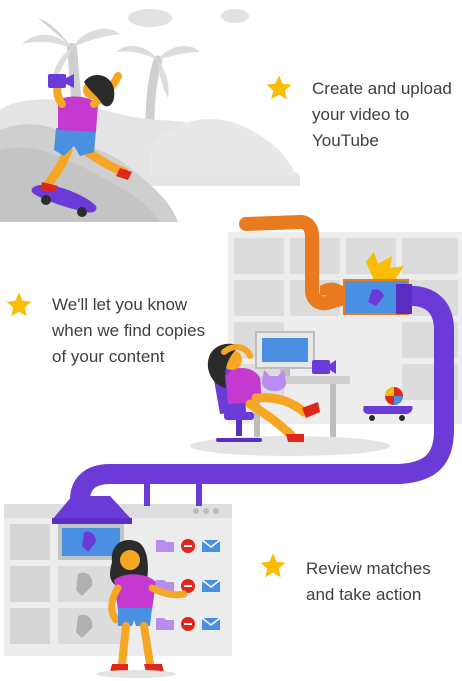  Describe the element at coordinates (368, 568) in the screenshot. I see `text-line: Review matches` at that location.